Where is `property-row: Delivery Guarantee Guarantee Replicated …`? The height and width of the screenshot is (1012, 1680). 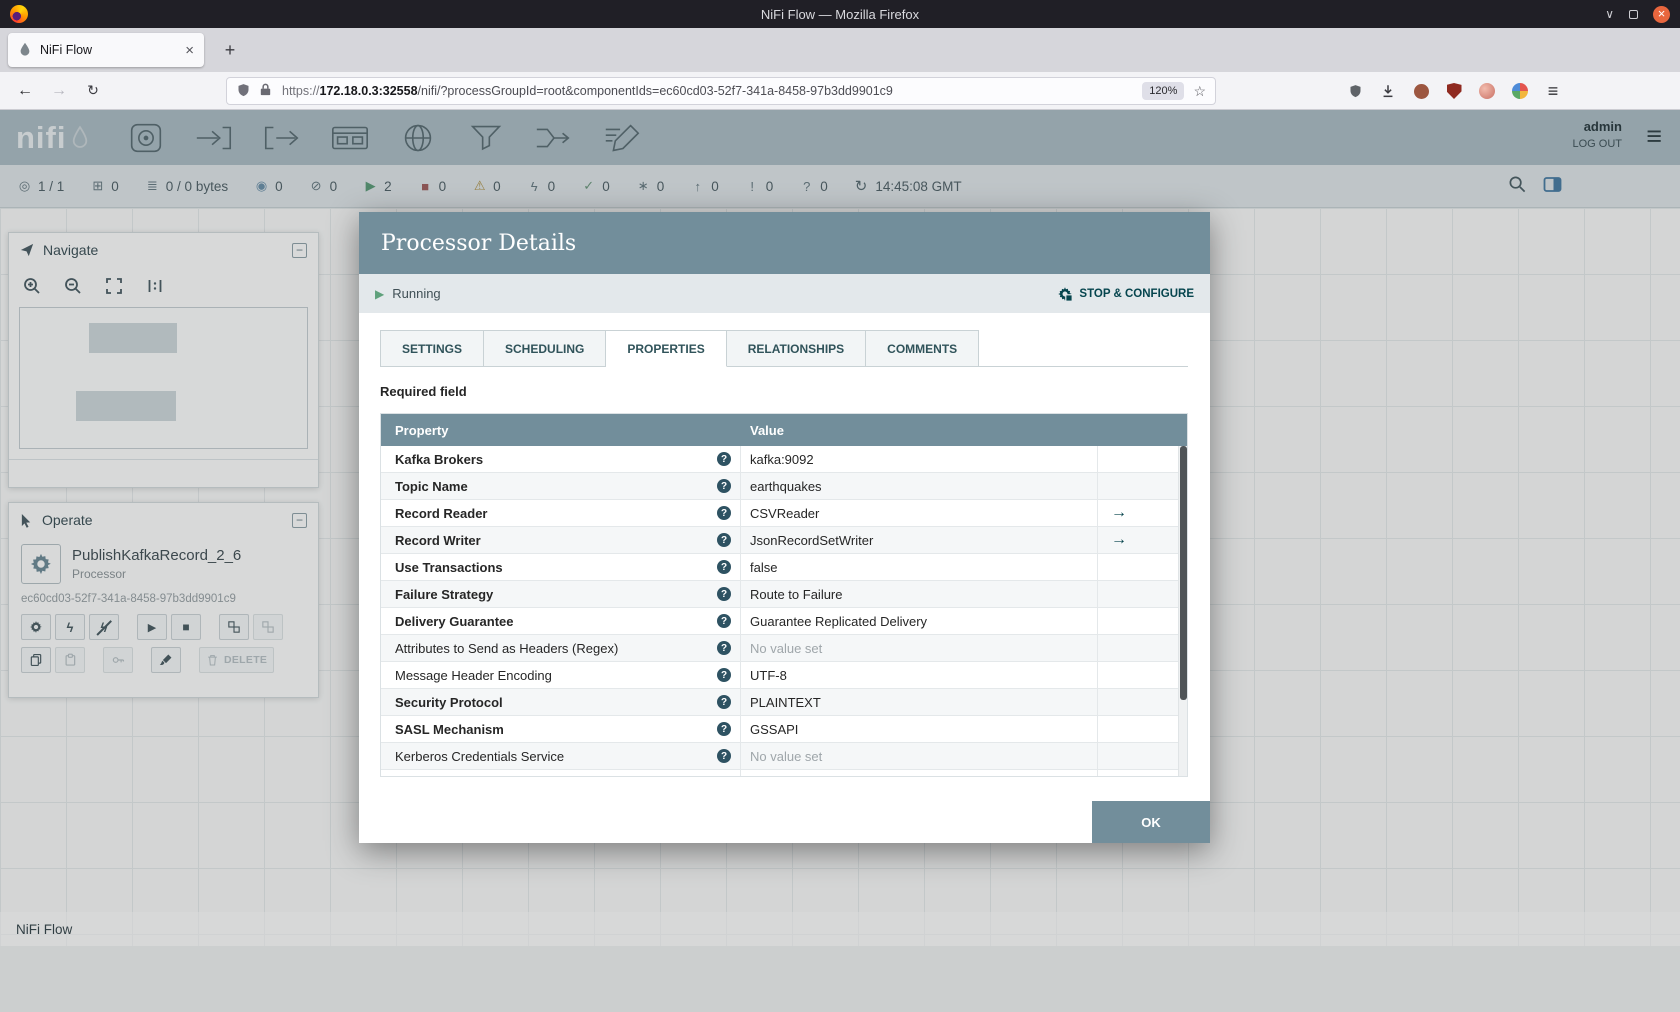 property-row: Delivery Guarantee Guarantee Replicated … is located at coordinates (784, 621).